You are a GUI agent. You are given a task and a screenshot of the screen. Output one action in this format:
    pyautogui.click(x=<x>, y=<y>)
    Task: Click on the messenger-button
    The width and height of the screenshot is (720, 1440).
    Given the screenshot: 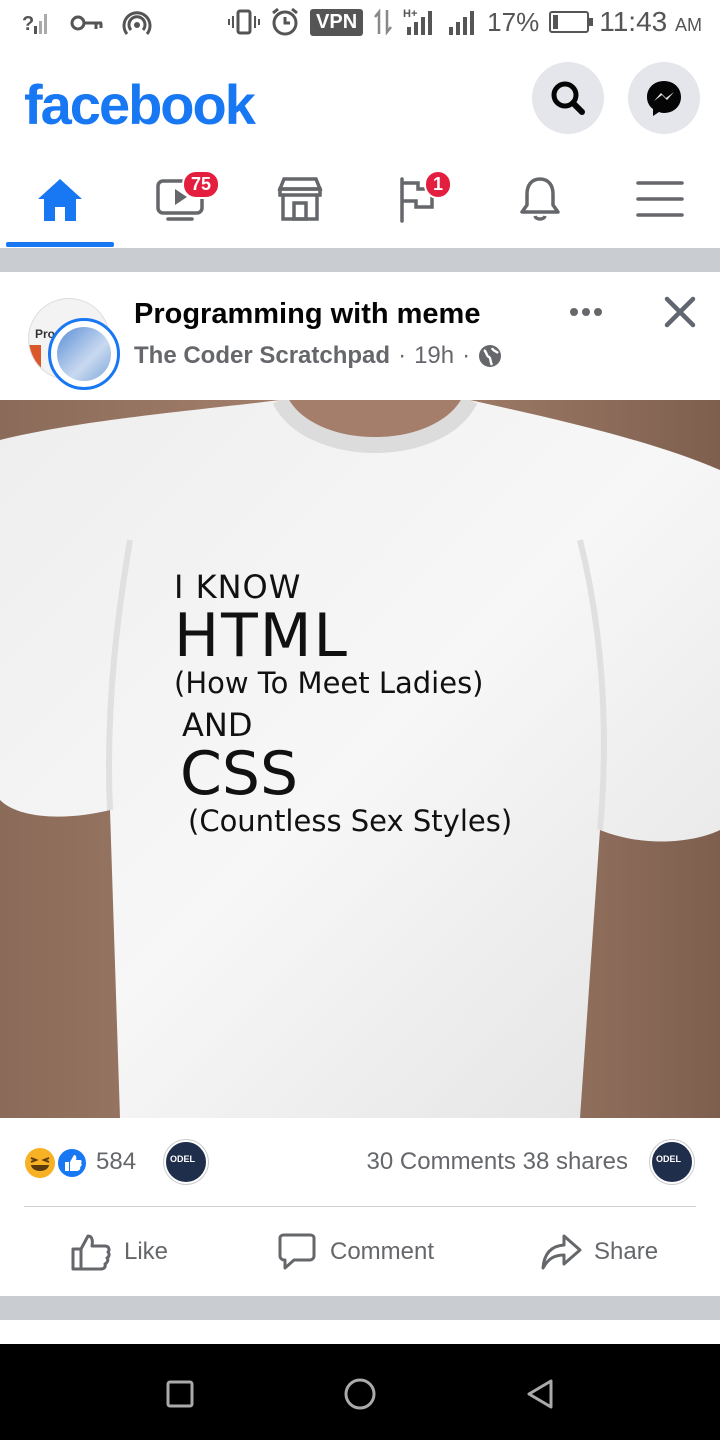 What is the action you would take?
    pyautogui.click(x=664, y=98)
    